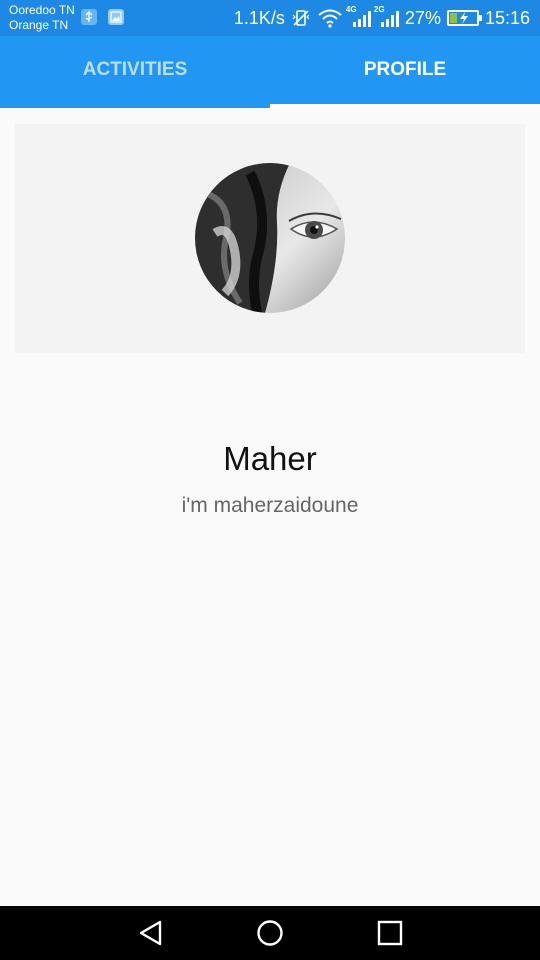 This screenshot has height=960, width=540. I want to click on carrier-names: Ooredoo TN Orange TN, so click(42, 18).